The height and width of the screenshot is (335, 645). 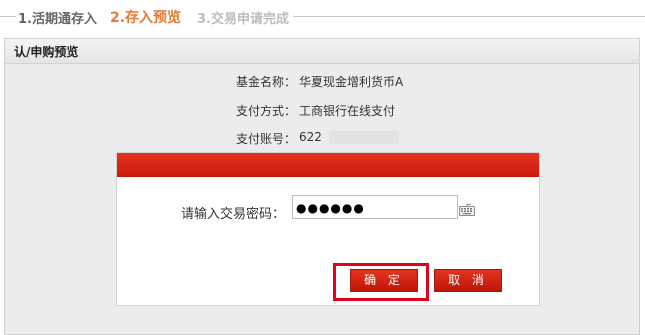 I want to click on steps-divider-left, so click(x=8, y=16).